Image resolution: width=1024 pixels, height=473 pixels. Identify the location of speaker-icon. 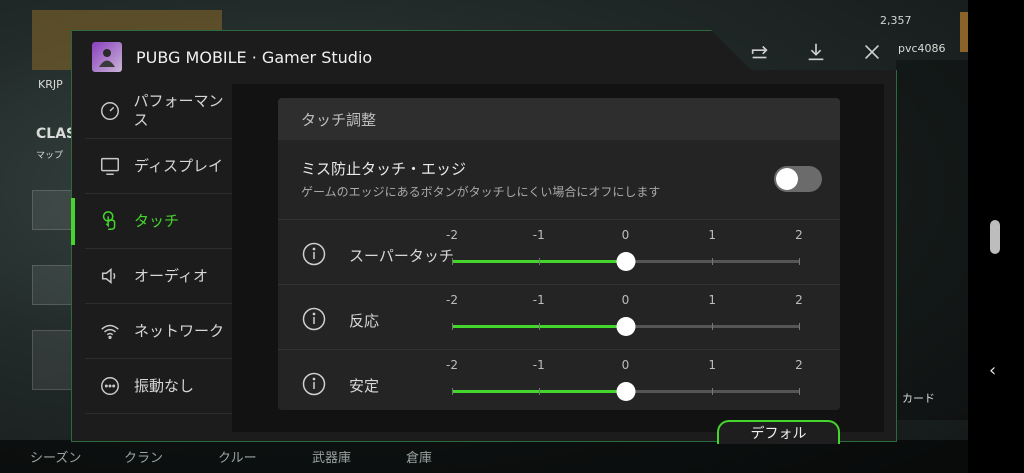
(110, 276).